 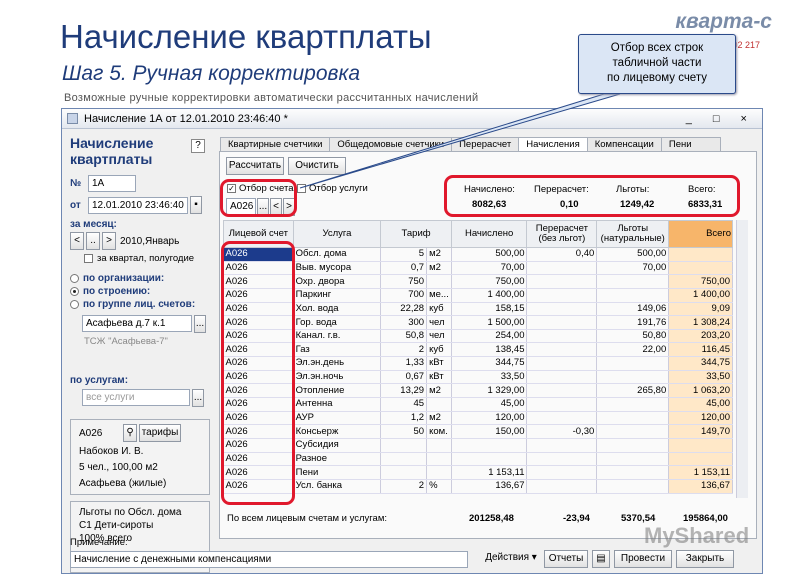 What do you see at coordinates (404, 295) in the screenshot?
I see `table-cell: 700` at bounding box center [404, 295].